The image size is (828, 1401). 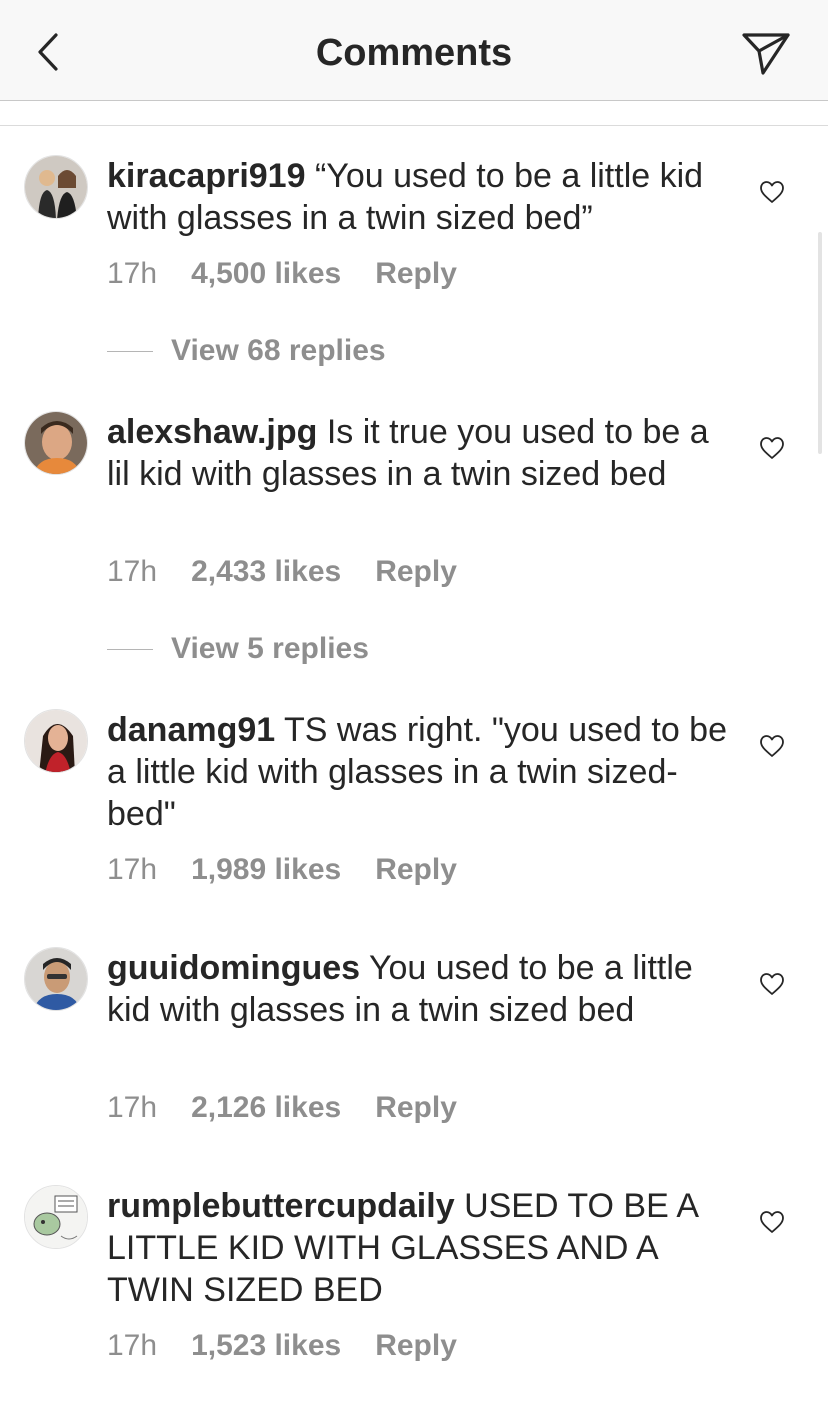 I want to click on scrollbar, so click(x=820, y=343).